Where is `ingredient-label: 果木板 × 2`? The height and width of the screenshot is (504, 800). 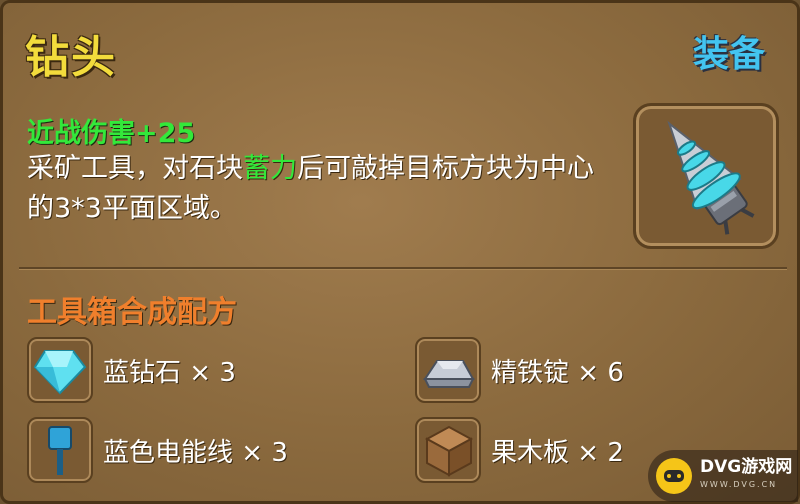
ingredient-label: 果木板 × 2 is located at coordinates (557, 452).